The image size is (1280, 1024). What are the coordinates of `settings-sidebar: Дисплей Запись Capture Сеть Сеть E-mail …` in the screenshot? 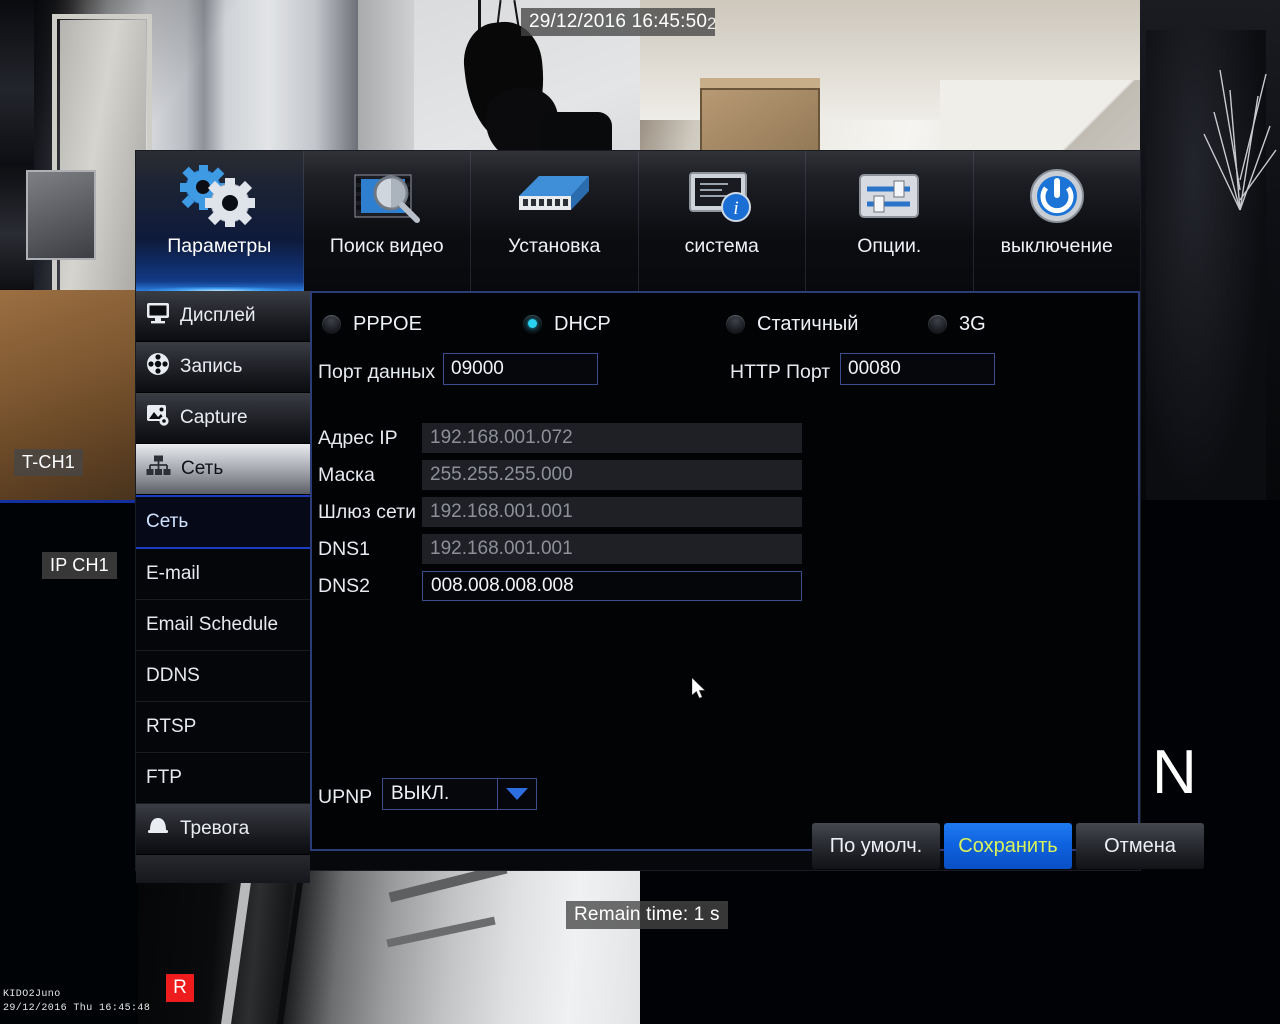 It's located at (223, 587).